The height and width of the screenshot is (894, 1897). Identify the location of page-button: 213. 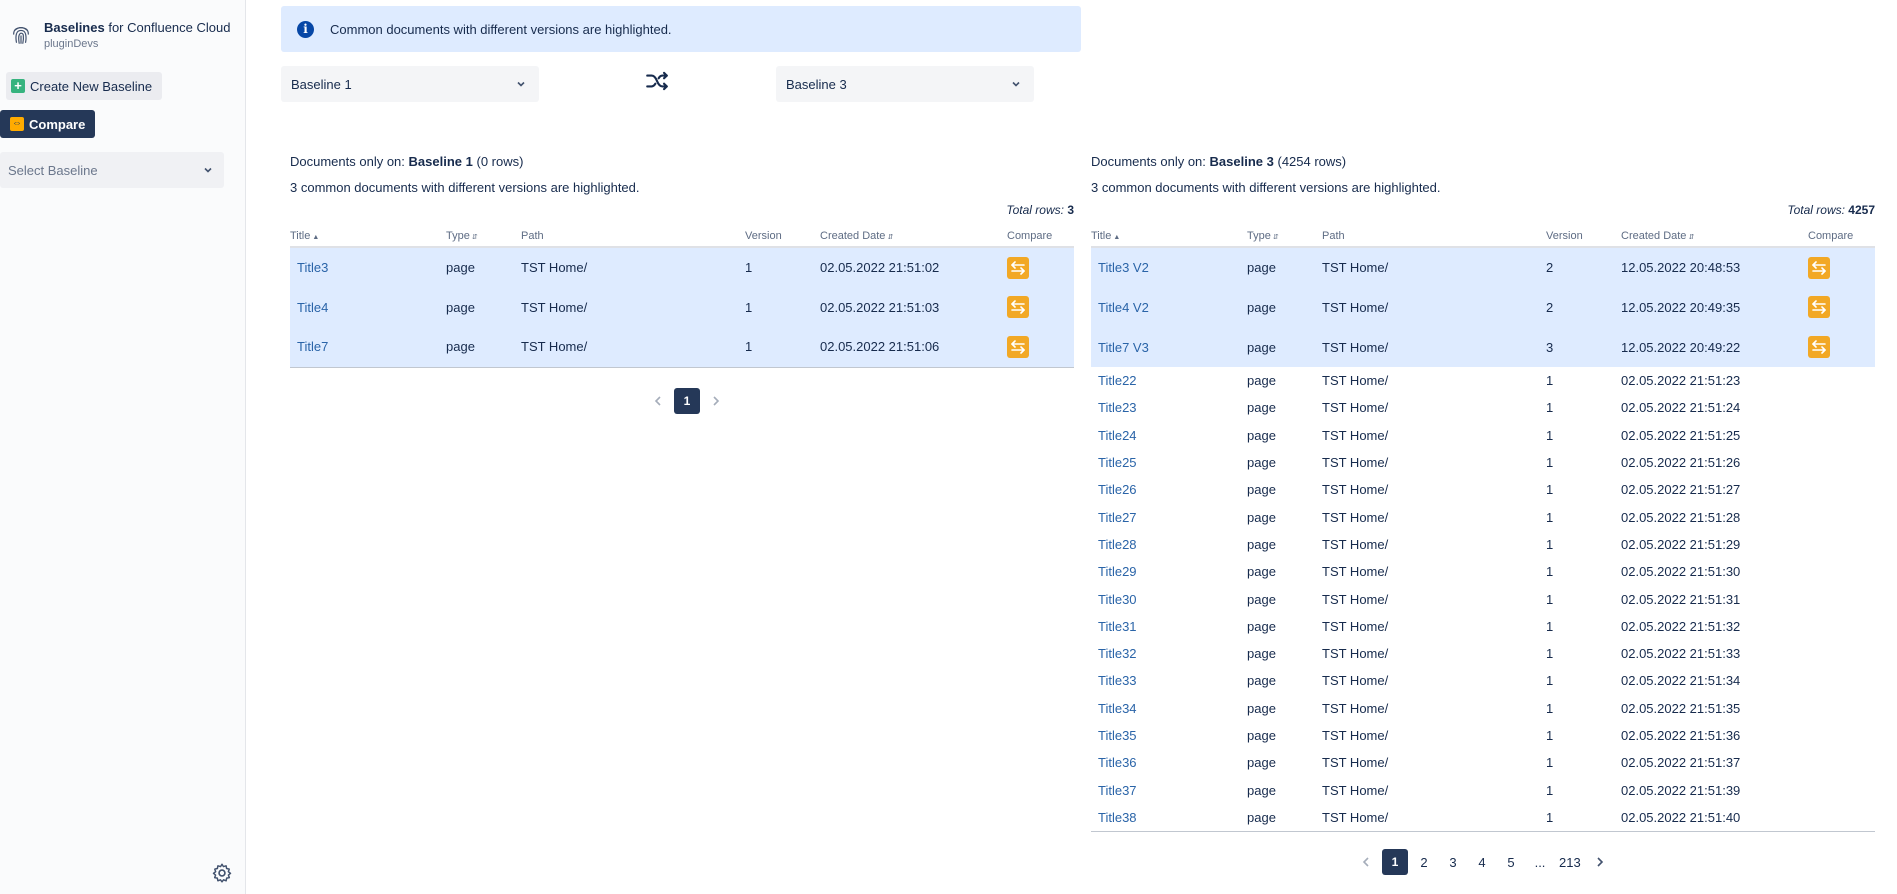
(1570, 862).